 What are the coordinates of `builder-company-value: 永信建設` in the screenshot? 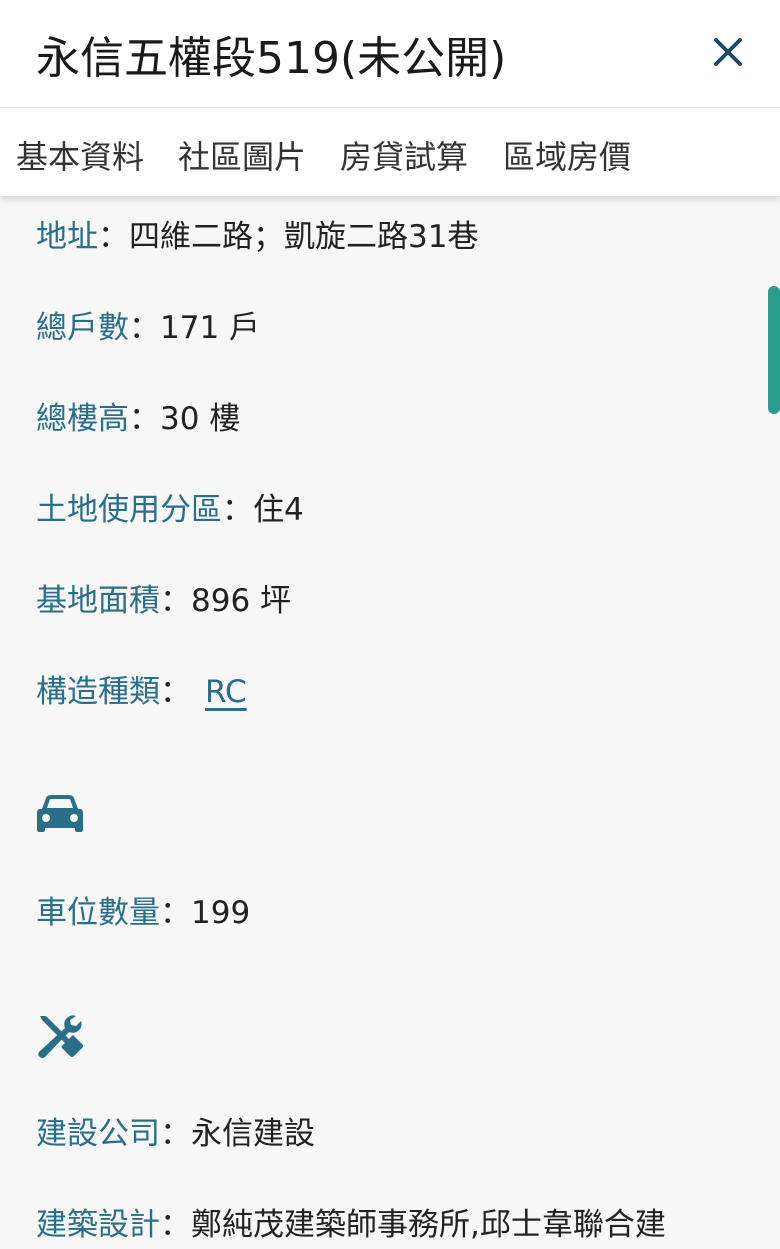 It's located at (253, 1134).